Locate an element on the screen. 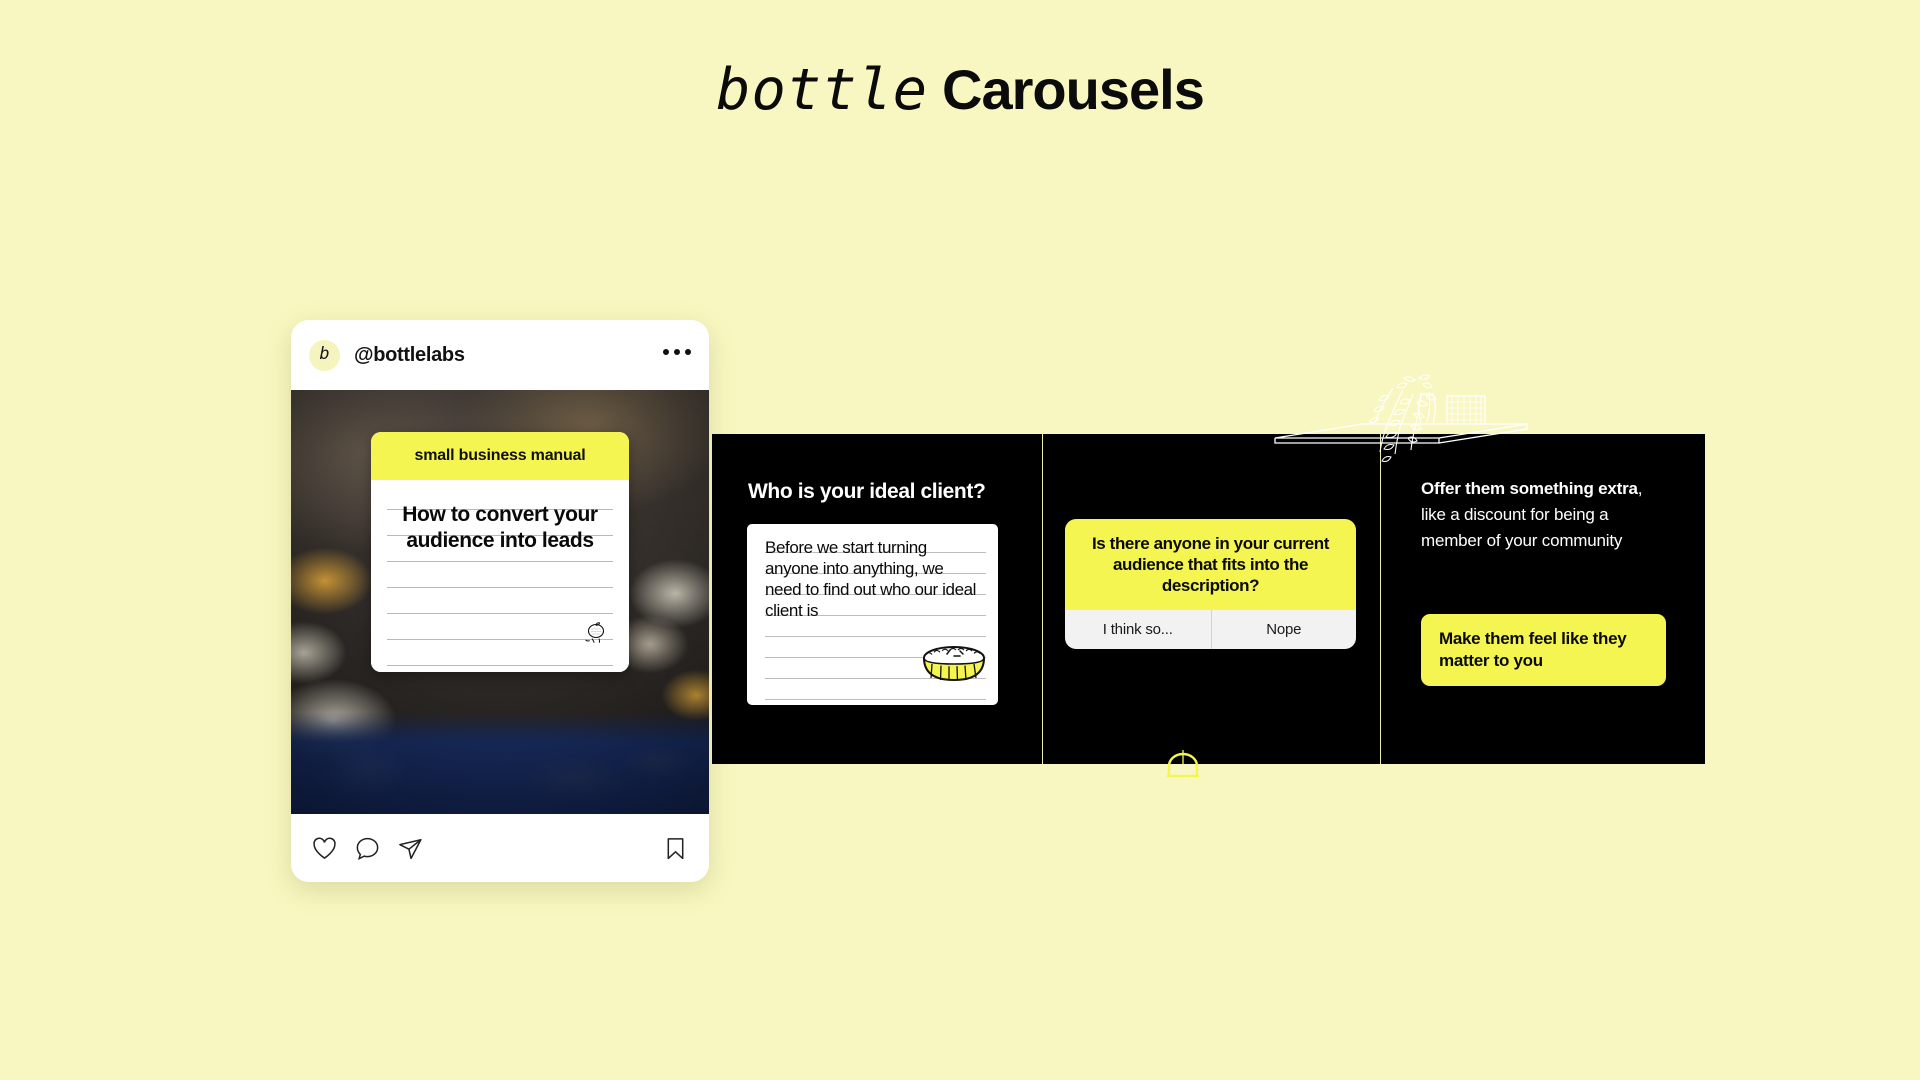 The height and width of the screenshot is (1080, 1920). pie-doodle is located at coordinates (954, 664).